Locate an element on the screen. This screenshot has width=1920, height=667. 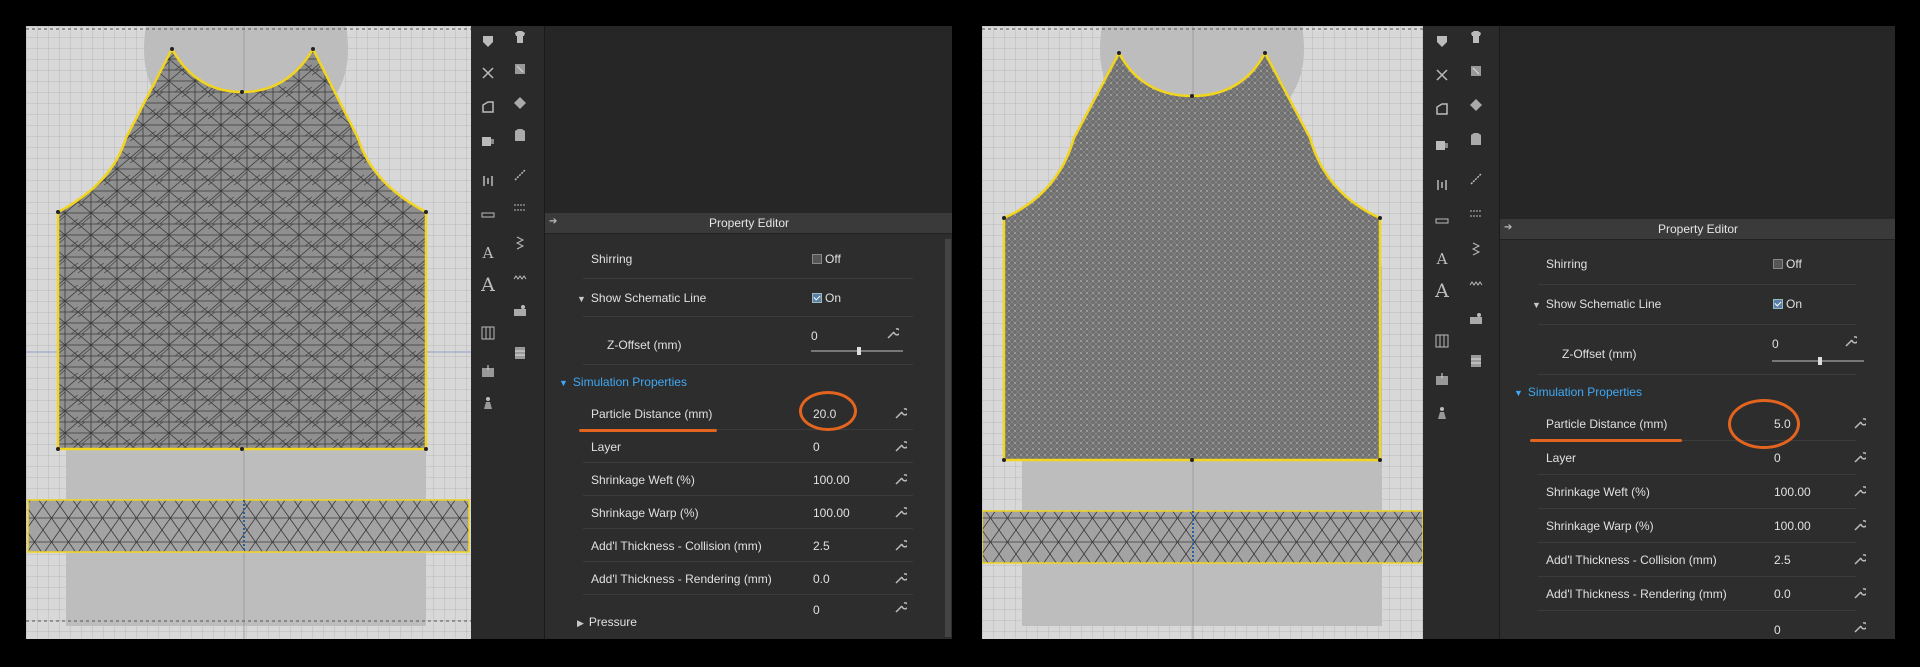
garment-icon is located at coordinates (1476, 139).